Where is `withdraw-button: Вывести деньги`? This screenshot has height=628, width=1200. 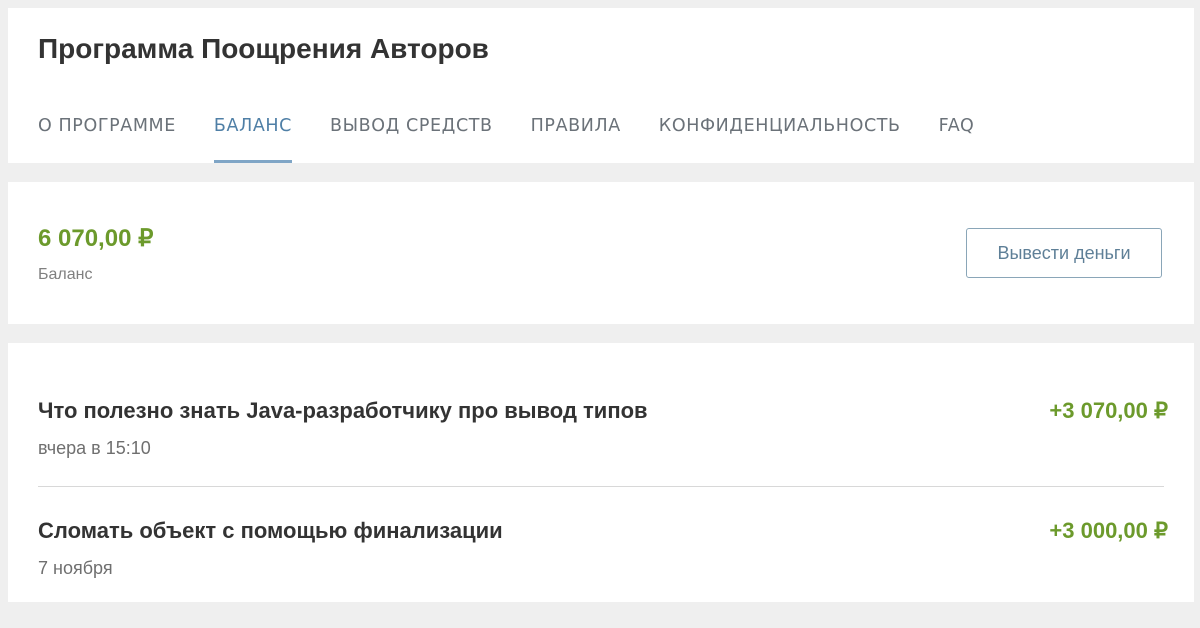 withdraw-button: Вывести деньги is located at coordinates (1064, 253).